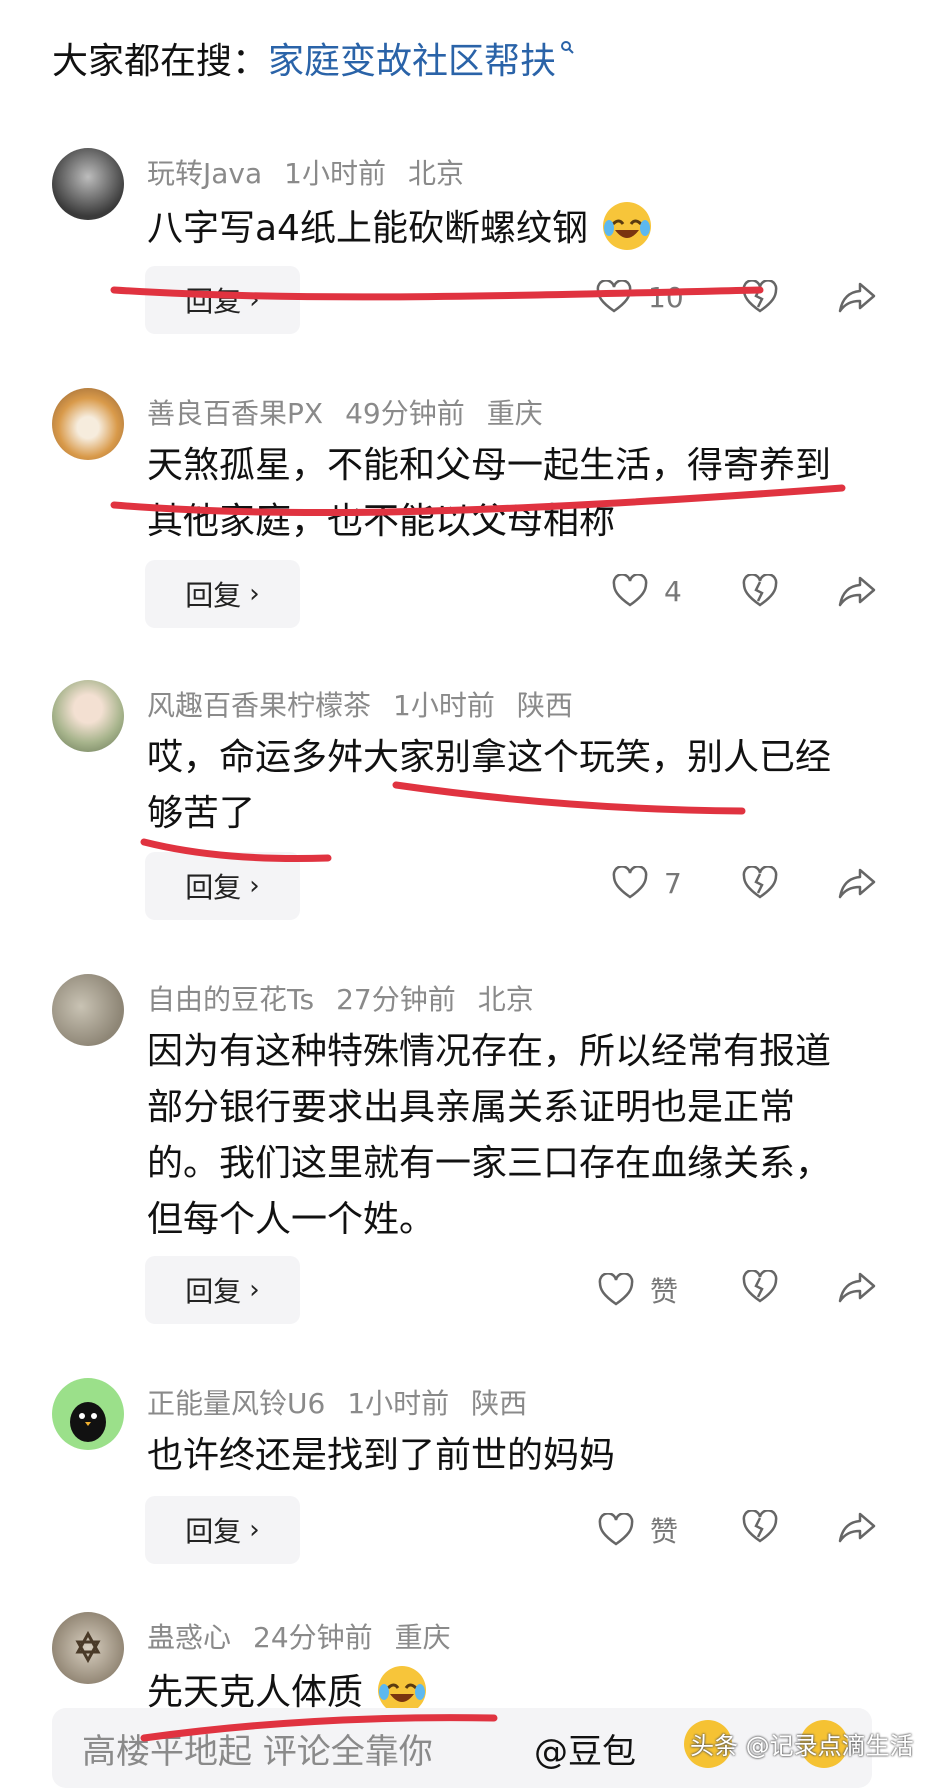 The image size is (930, 1788). I want to click on like-button: 7, so click(647, 883).